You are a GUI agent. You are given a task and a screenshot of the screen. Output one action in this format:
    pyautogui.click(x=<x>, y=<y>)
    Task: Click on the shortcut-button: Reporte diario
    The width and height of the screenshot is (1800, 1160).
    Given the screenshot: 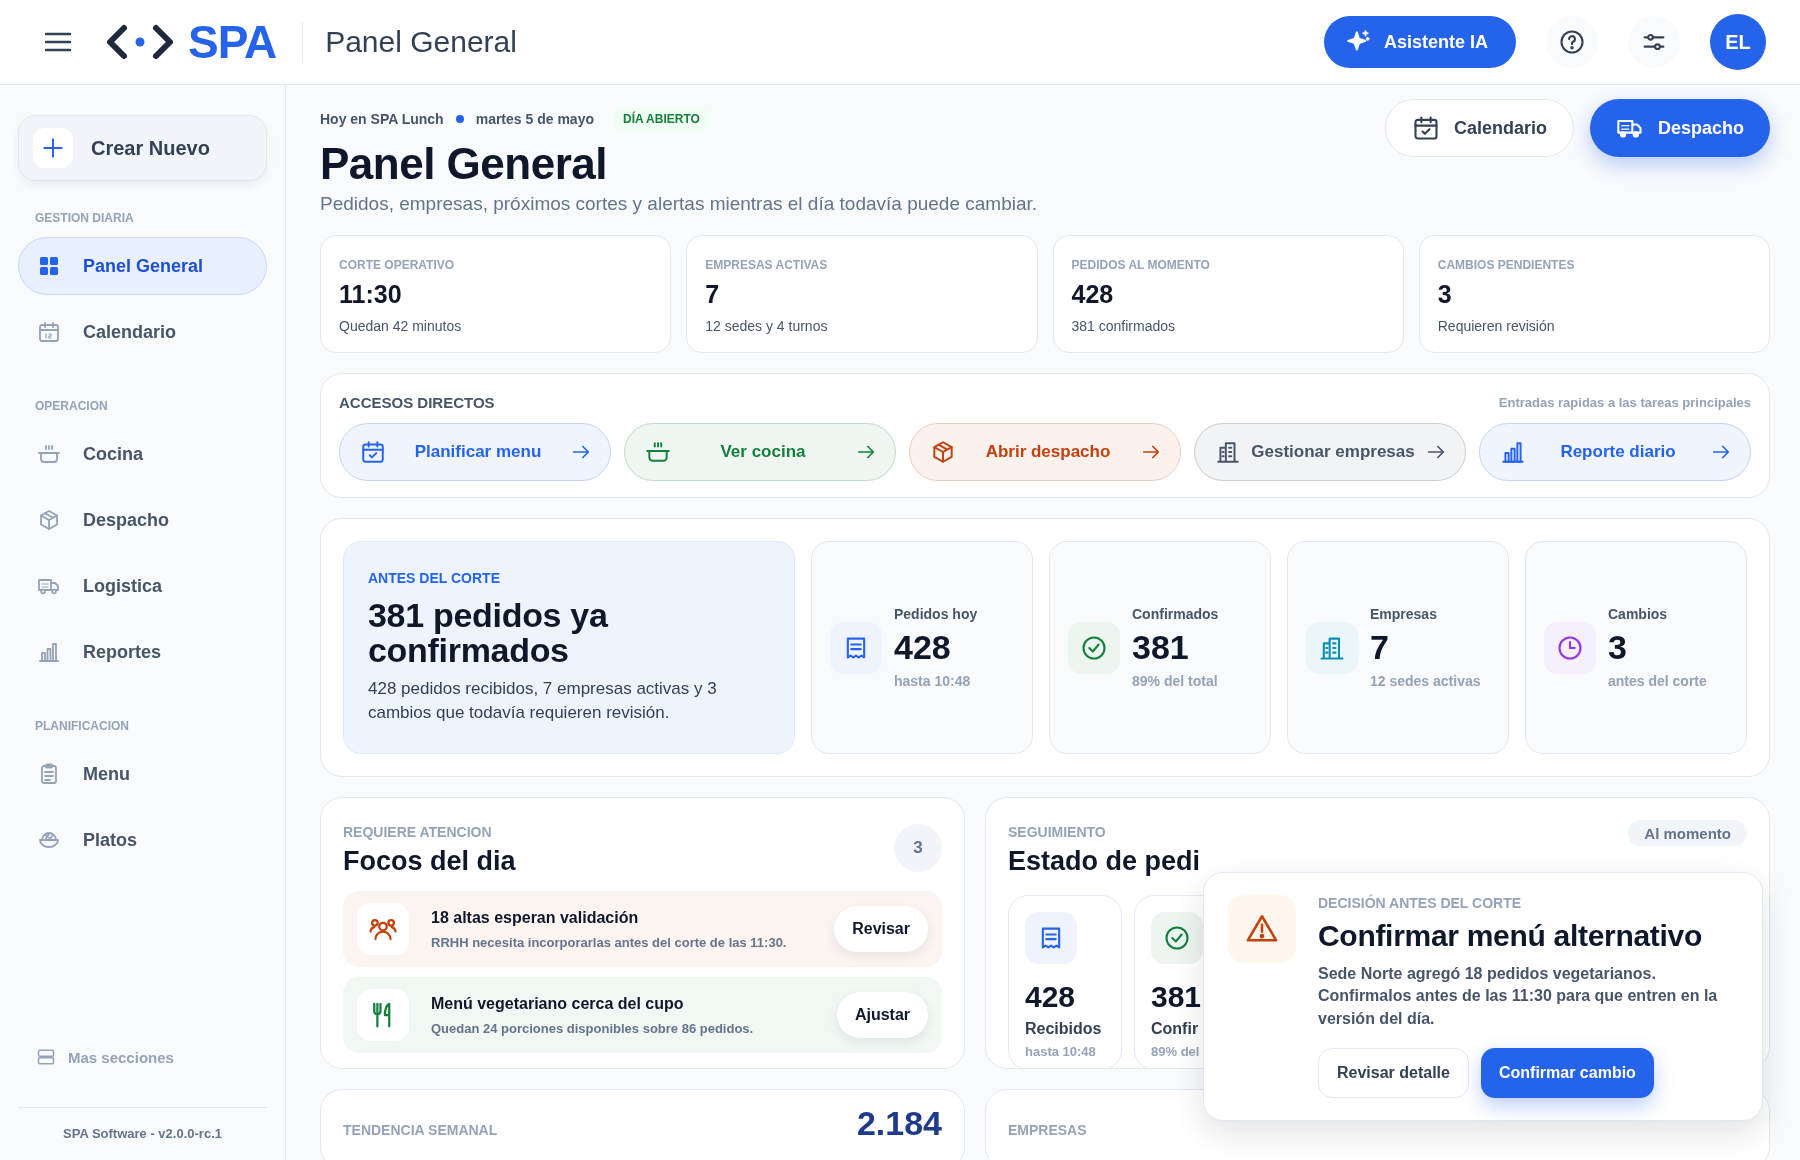 What is the action you would take?
    pyautogui.click(x=1615, y=452)
    